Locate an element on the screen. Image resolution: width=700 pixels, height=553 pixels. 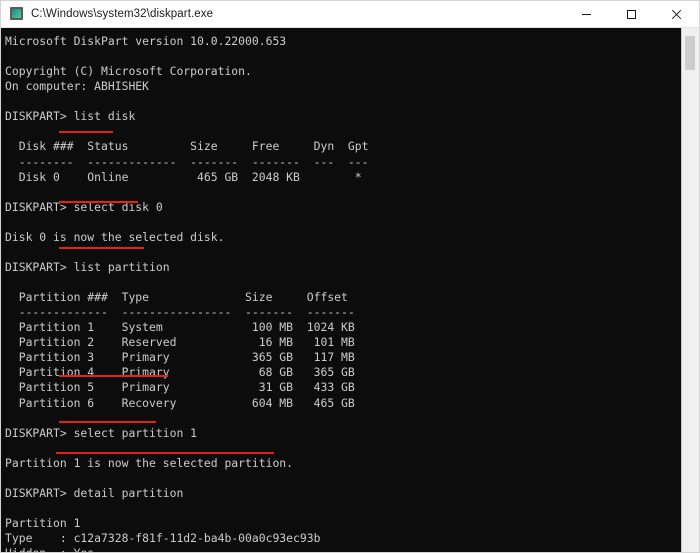
scrollbar-thumb is located at coordinates (690, 53).